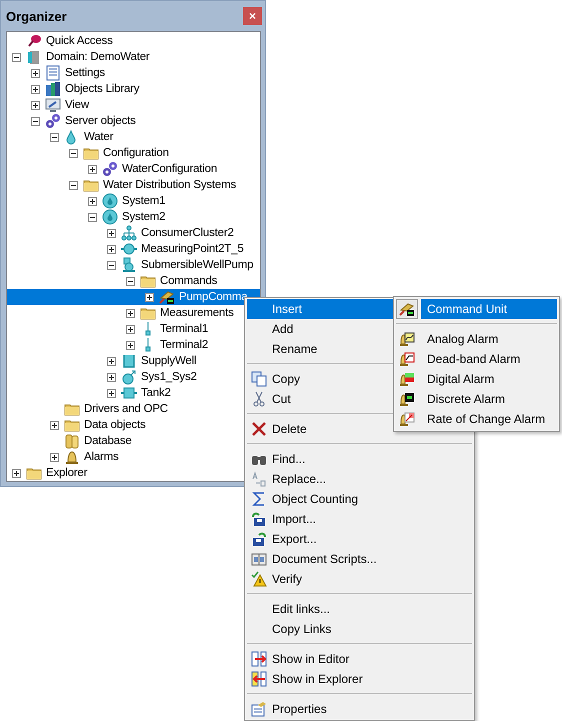 This screenshot has height=721, width=562. What do you see at coordinates (259, 479) in the screenshot?
I see `replace-icon` at bounding box center [259, 479].